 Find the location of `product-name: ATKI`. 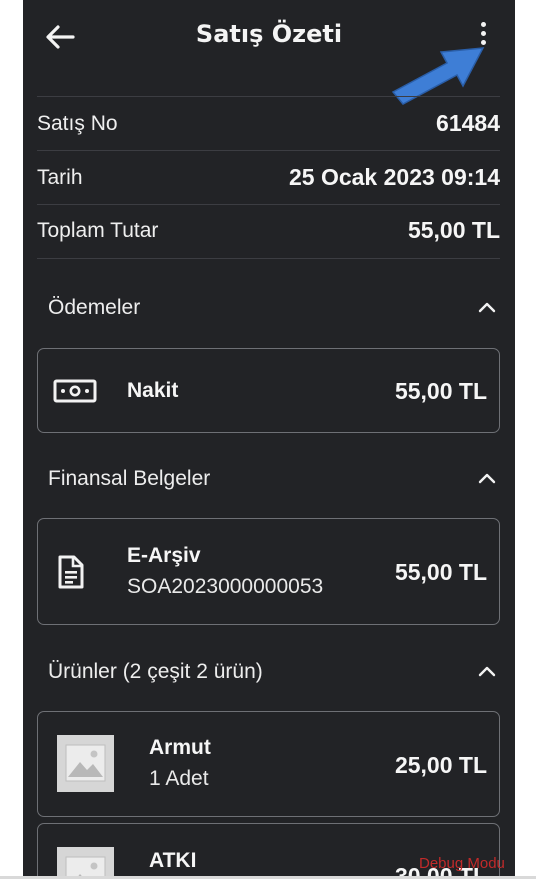

product-name: ATKI is located at coordinates (173, 860).